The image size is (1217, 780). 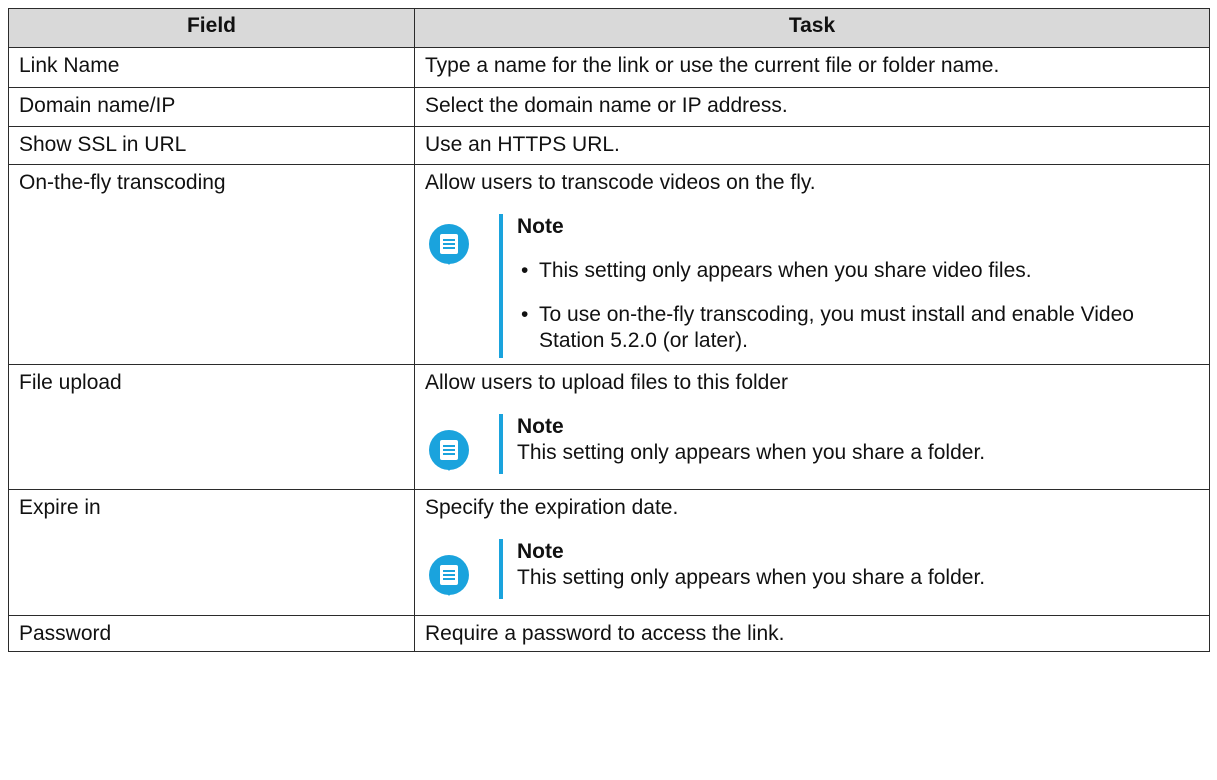 What do you see at coordinates (211, 427) in the screenshot?
I see `field-cell: File upload` at bounding box center [211, 427].